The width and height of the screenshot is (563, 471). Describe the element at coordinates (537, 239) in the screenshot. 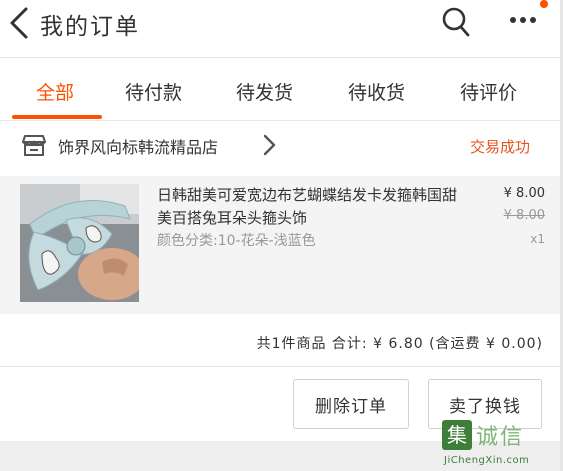

I see `product-quantity: x1` at that location.